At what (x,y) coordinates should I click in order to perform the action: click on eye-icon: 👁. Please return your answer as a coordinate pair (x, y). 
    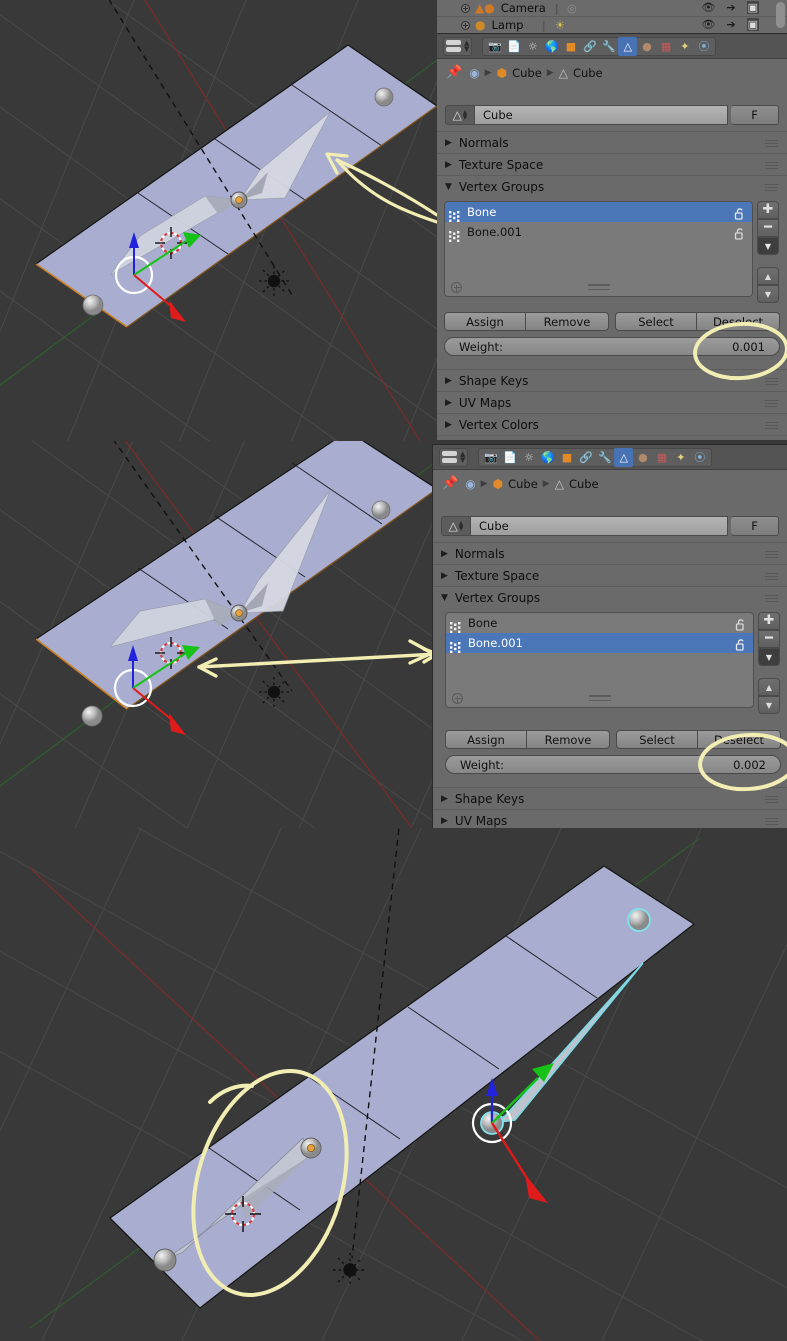
    Looking at the image, I should click on (708, 24).